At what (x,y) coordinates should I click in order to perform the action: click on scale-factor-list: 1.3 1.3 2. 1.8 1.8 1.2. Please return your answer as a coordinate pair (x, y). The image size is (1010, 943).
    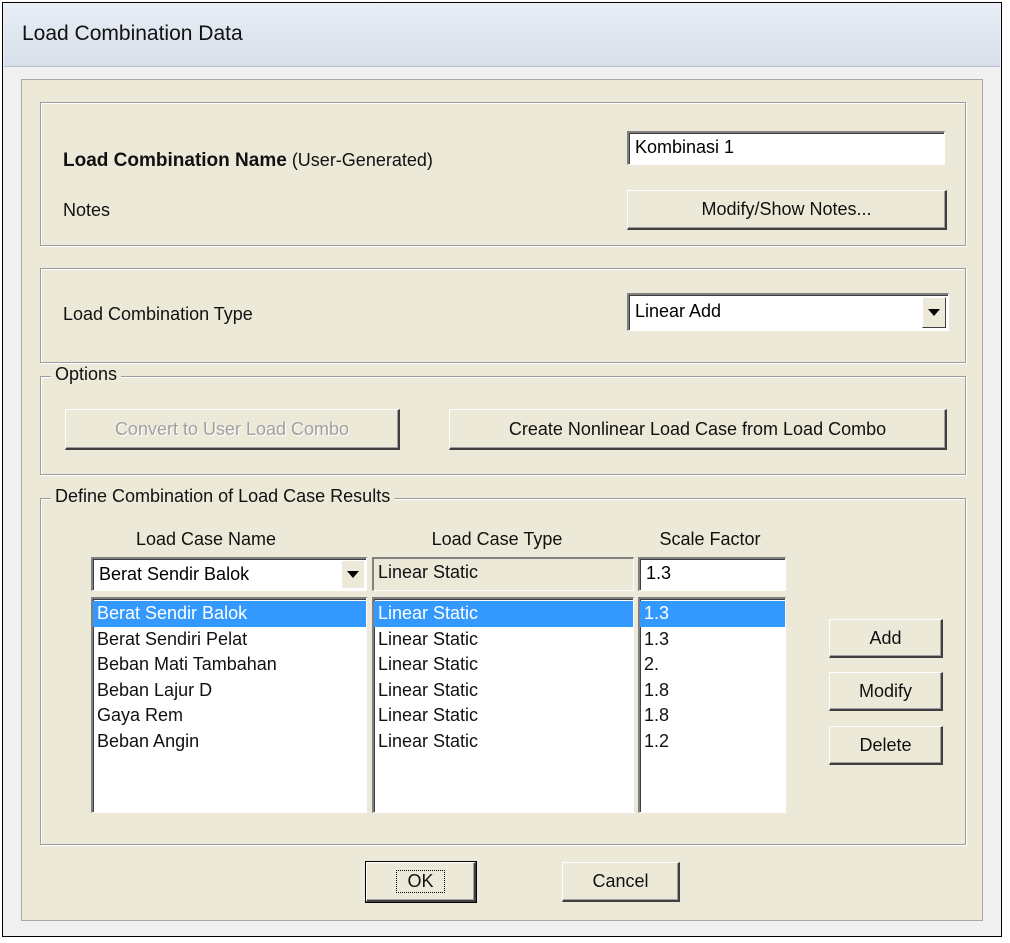
    Looking at the image, I should click on (712, 705).